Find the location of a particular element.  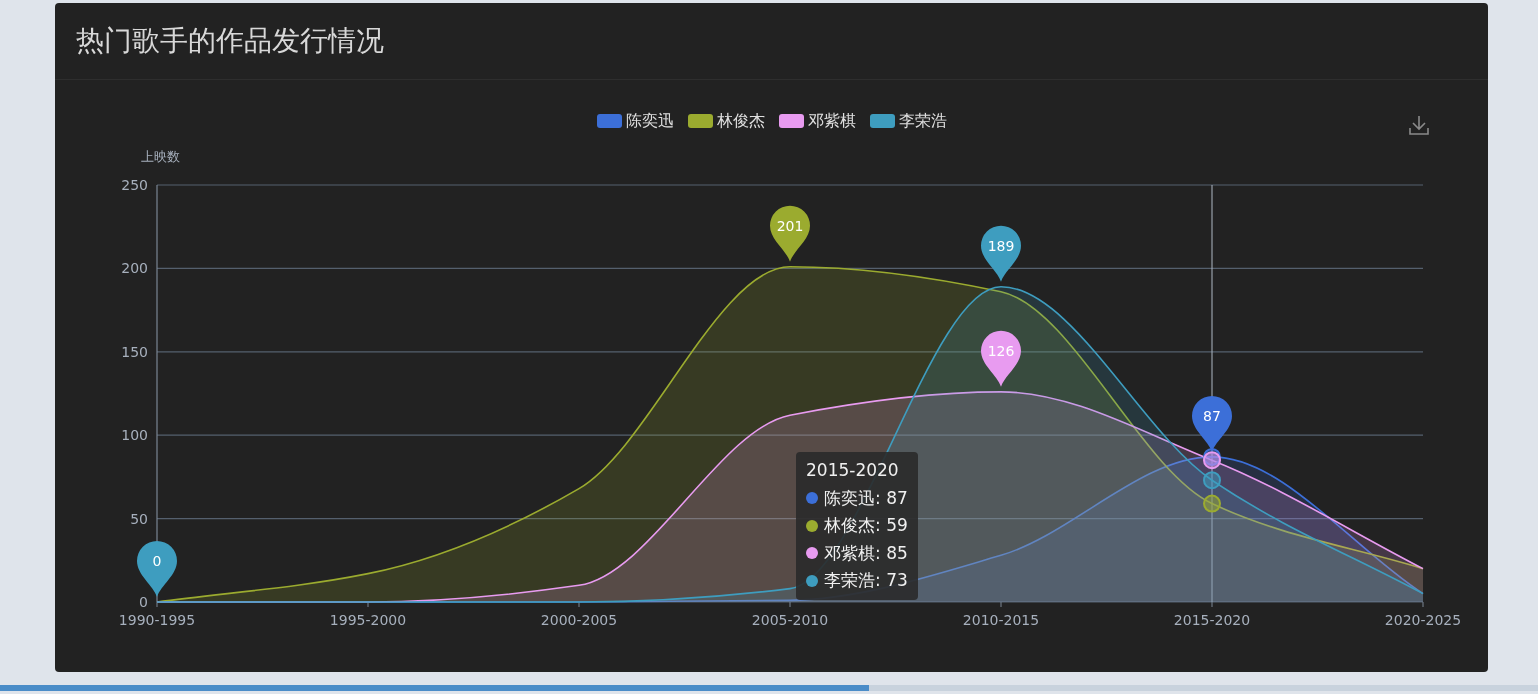

tooltip-title: 2015-2020 is located at coordinates (853, 470).